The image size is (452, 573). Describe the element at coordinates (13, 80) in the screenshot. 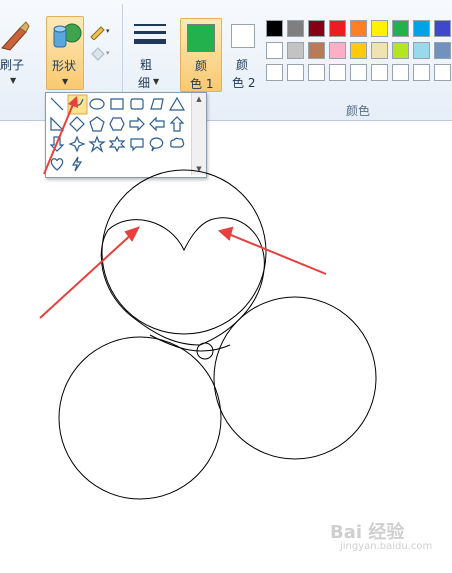

I see `brush-dropdown-icon: ▼` at that location.